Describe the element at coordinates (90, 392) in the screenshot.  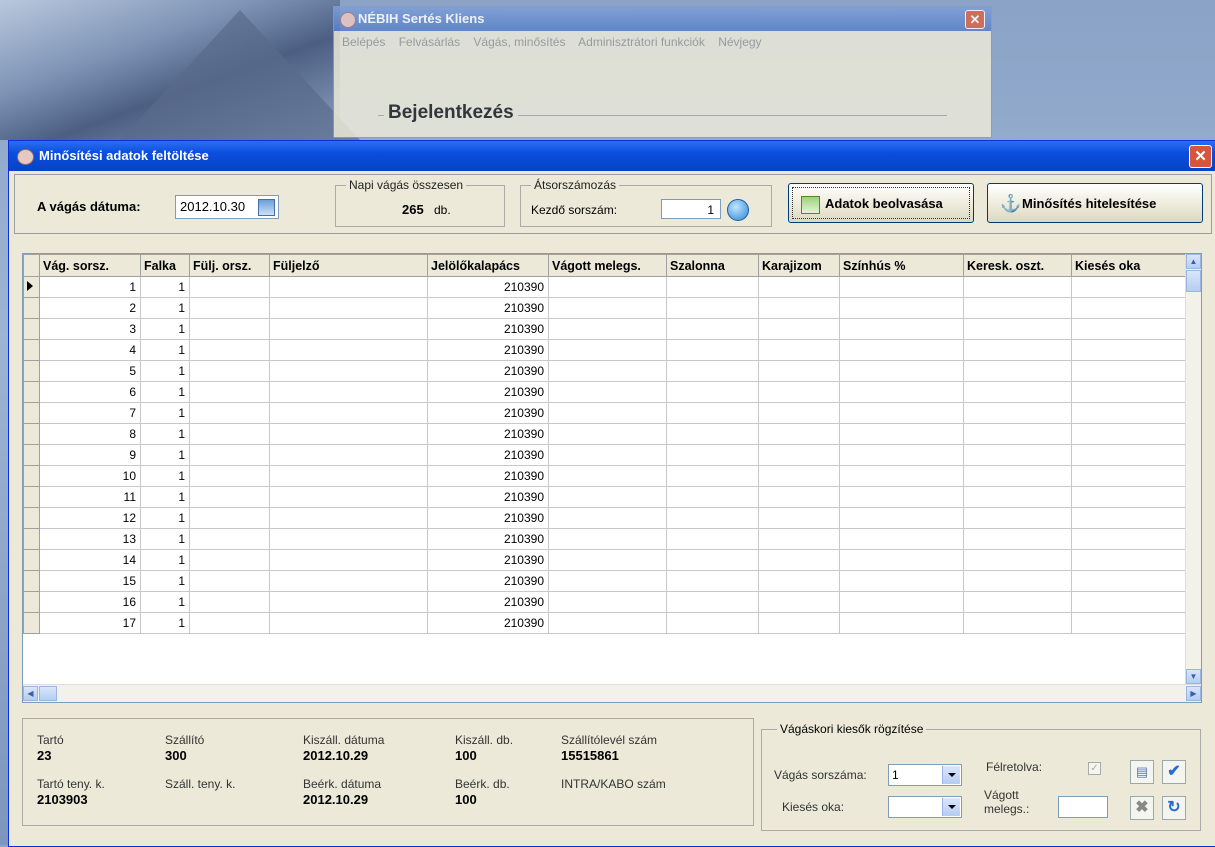
I see `cell-vag-sorsz: 6` at that location.